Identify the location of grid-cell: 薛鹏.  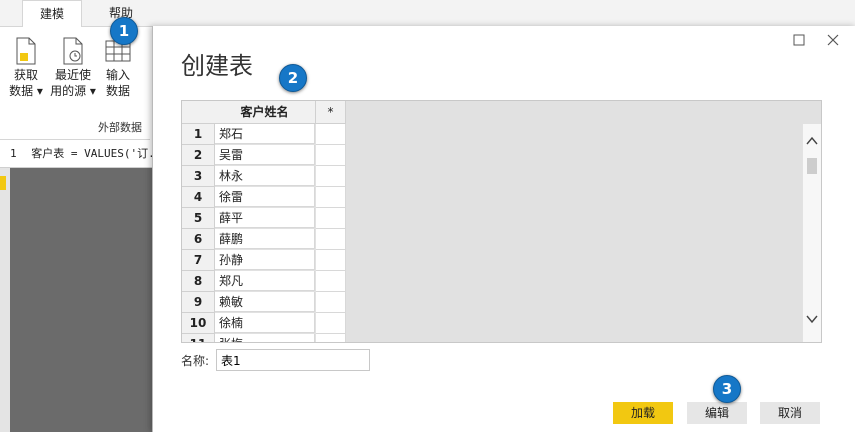
(265, 239).